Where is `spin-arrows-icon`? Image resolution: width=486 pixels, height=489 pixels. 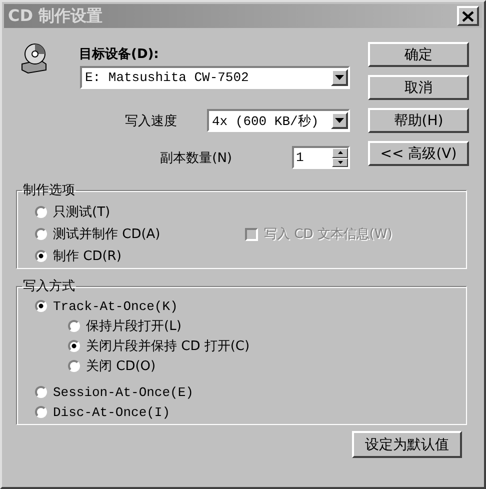 spin-arrows-icon is located at coordinates (340, 157).